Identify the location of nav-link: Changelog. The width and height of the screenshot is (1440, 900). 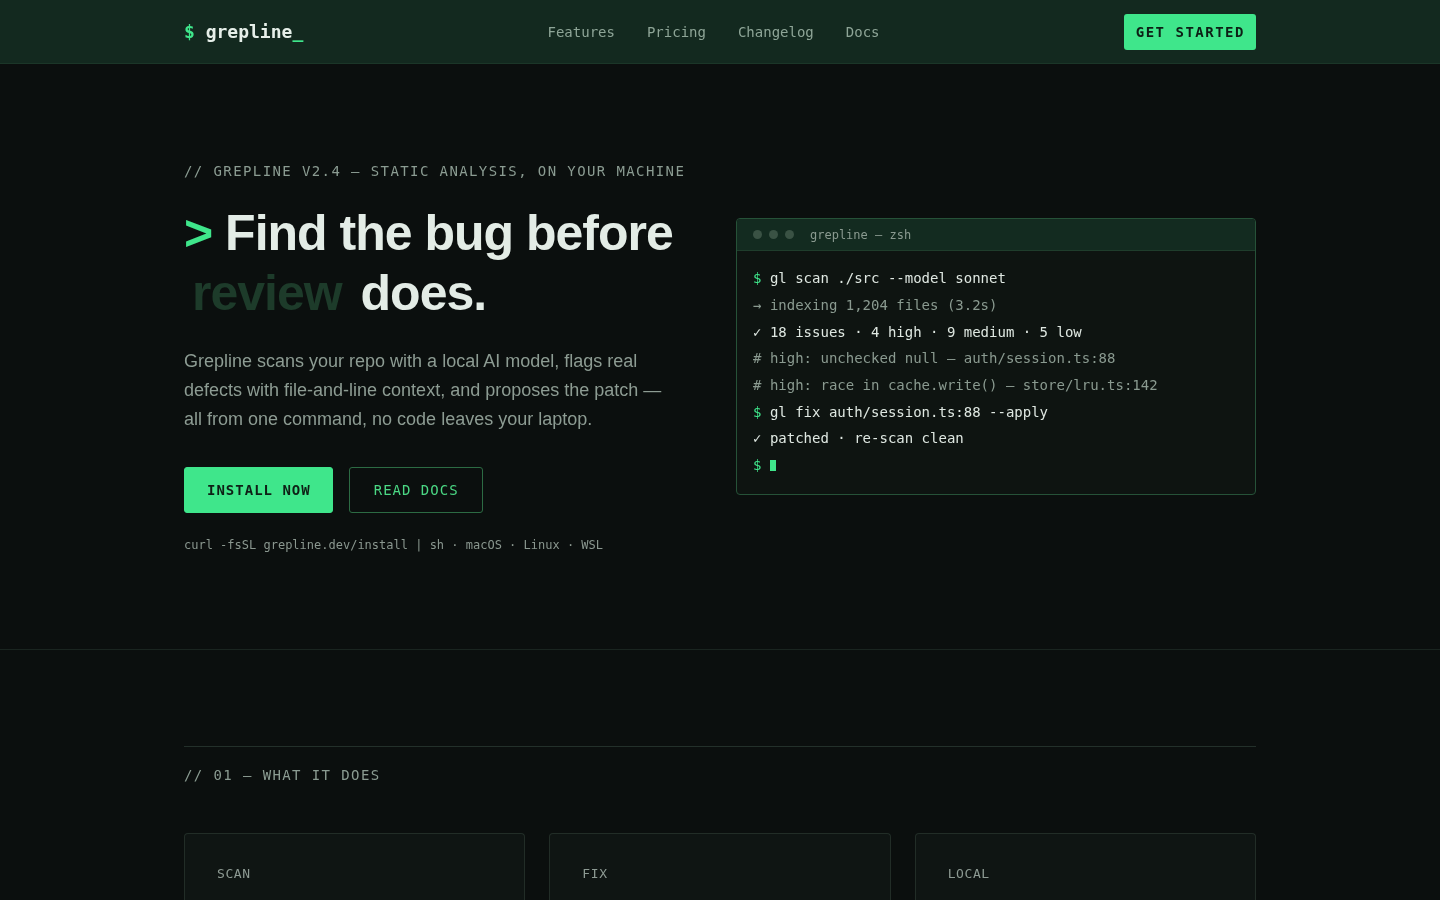
(775, 31).